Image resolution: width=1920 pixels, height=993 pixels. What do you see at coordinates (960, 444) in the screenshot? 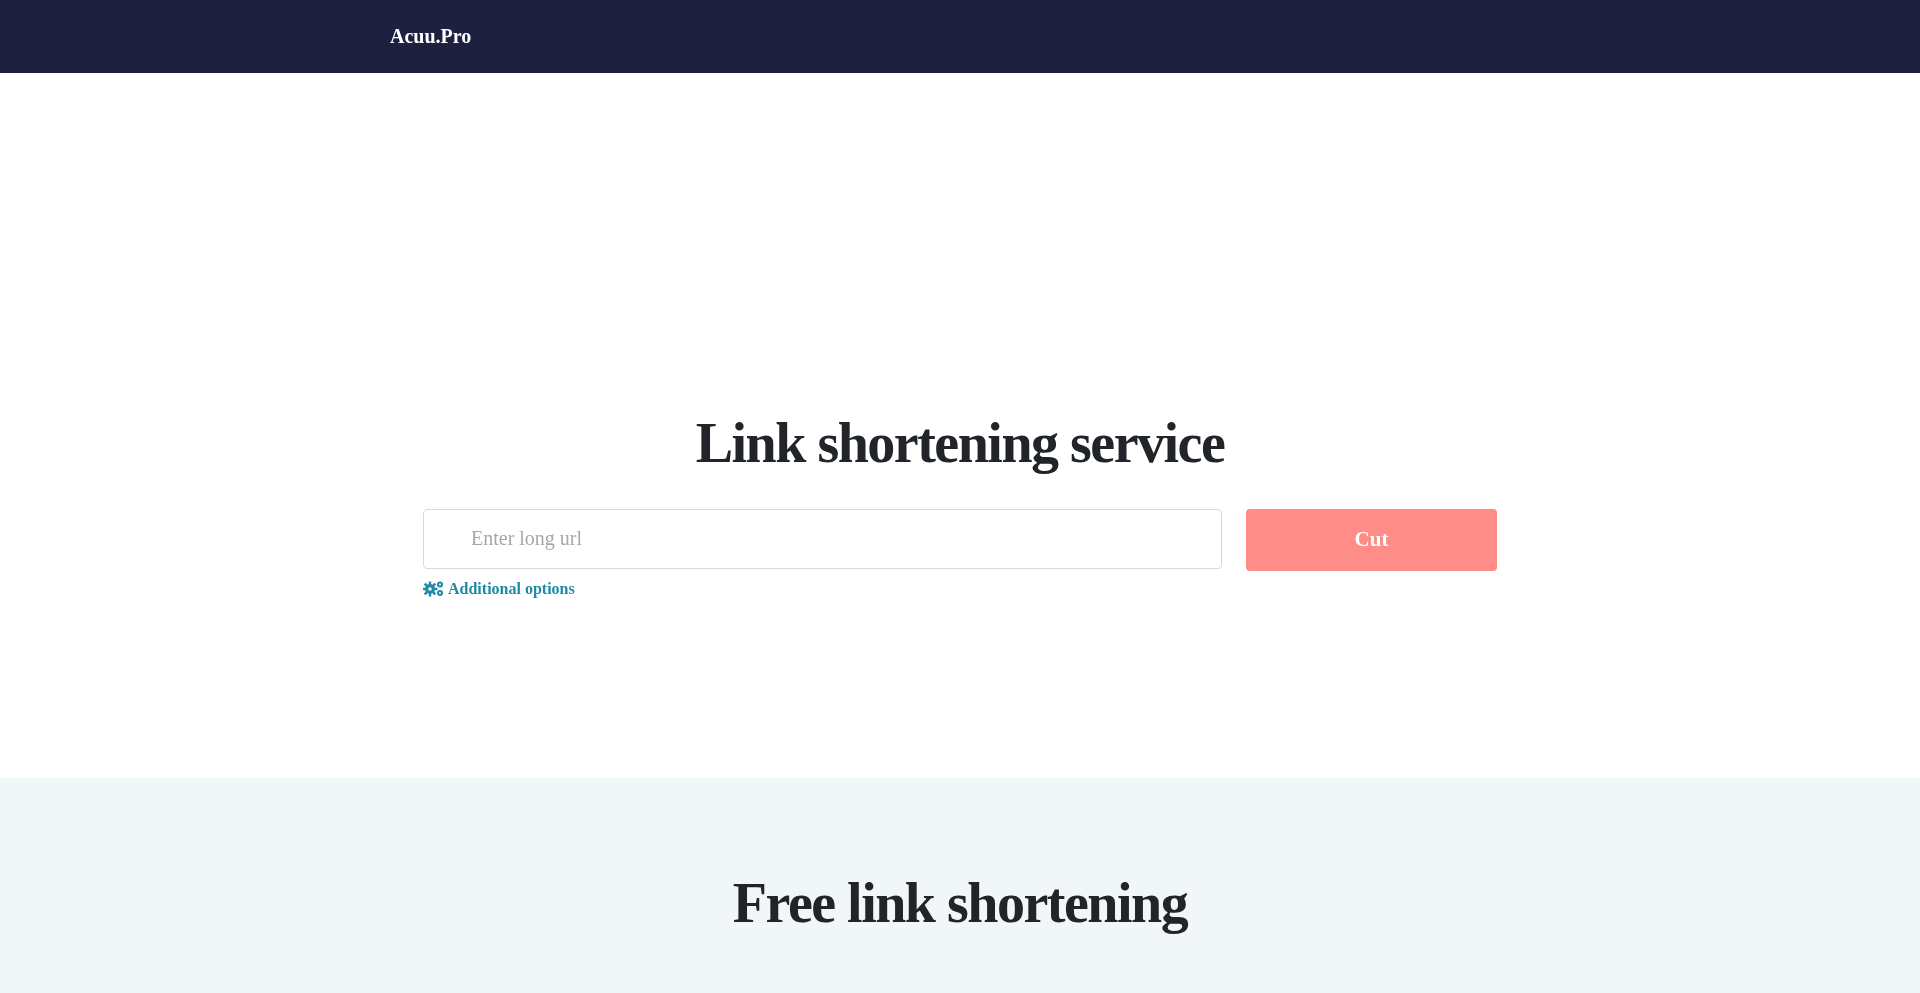
I see `page-title: Link shortening service` at bounding box center [960, 444].